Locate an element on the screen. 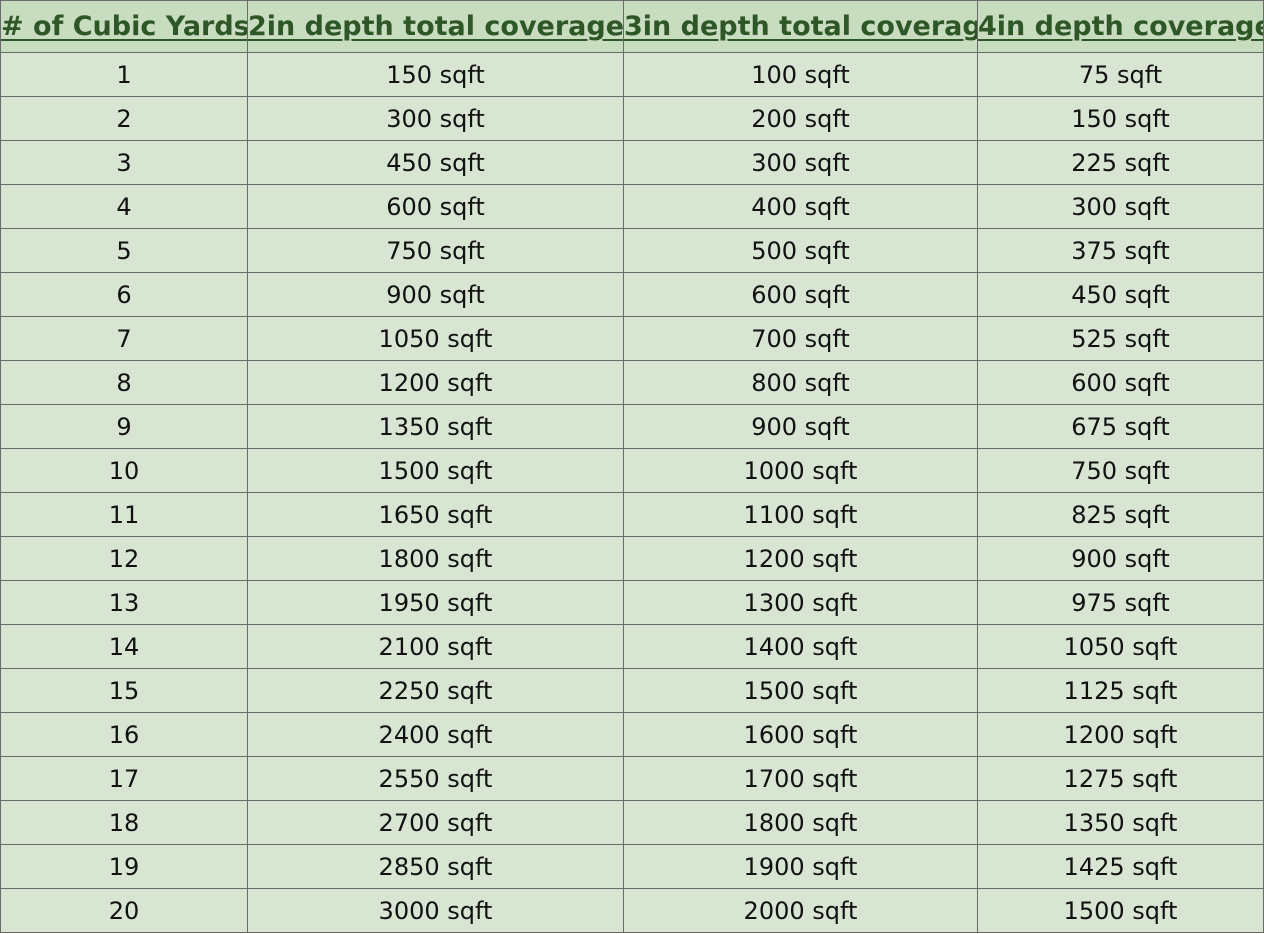 The image size is (1264, 934). table-row: 4 600 sqft 400 sqft 300 sqft is located at coordinates (632, 206).